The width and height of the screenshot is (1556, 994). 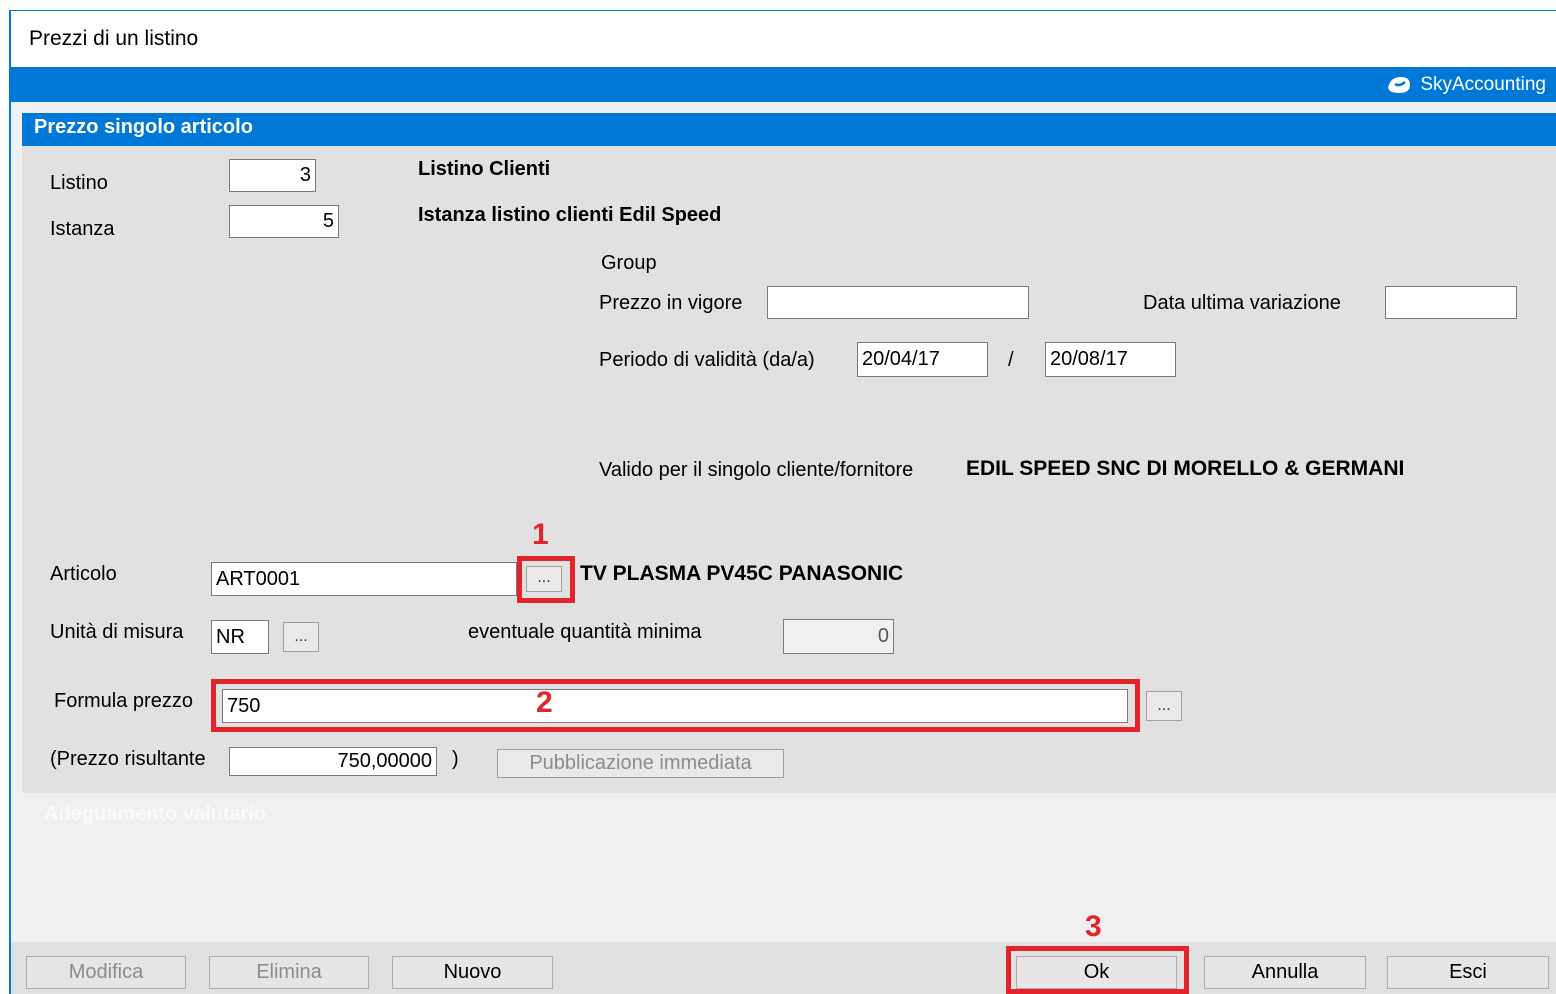 What do you see at coordinates (272, 175) in the screenshot?
I see `listino-input` at bounding box center [272, 175].